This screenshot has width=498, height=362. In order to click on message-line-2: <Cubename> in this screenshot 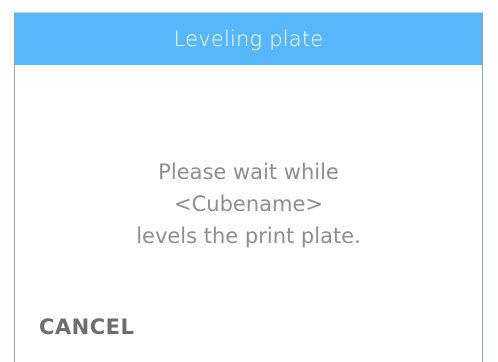, I will do `click(248, 204)`.